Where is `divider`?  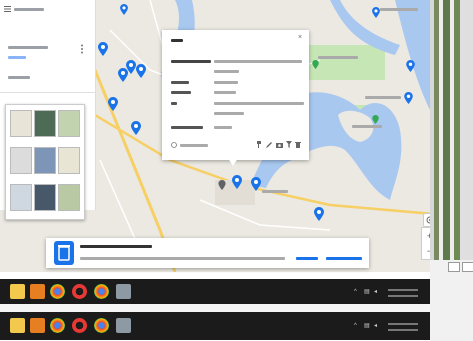
divider is located at coordinates (47, 92).